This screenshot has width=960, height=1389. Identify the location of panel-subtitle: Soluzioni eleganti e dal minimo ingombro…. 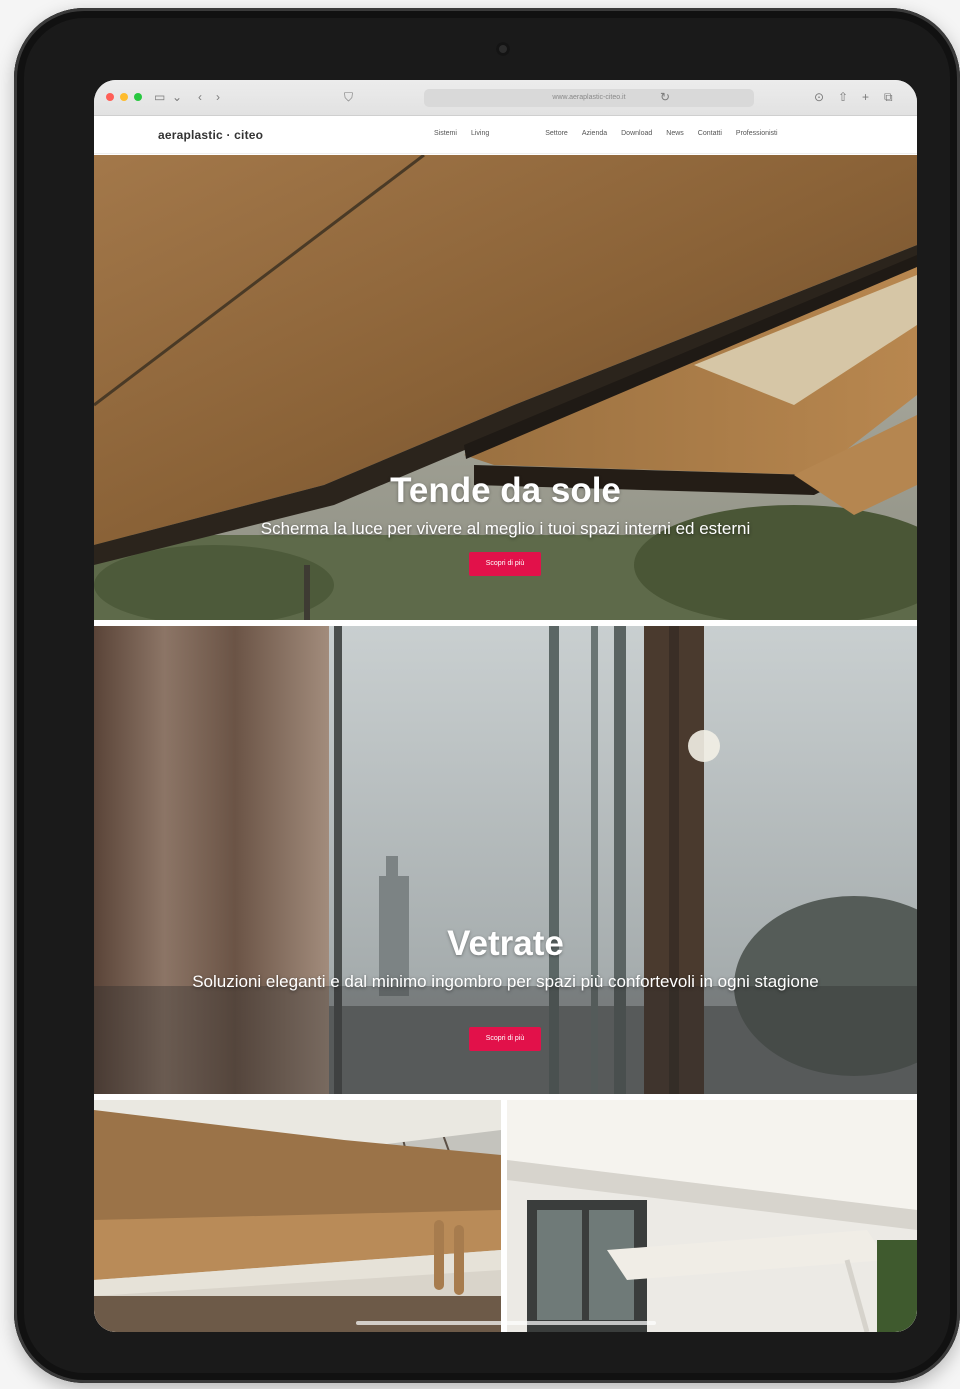
(505, 981).